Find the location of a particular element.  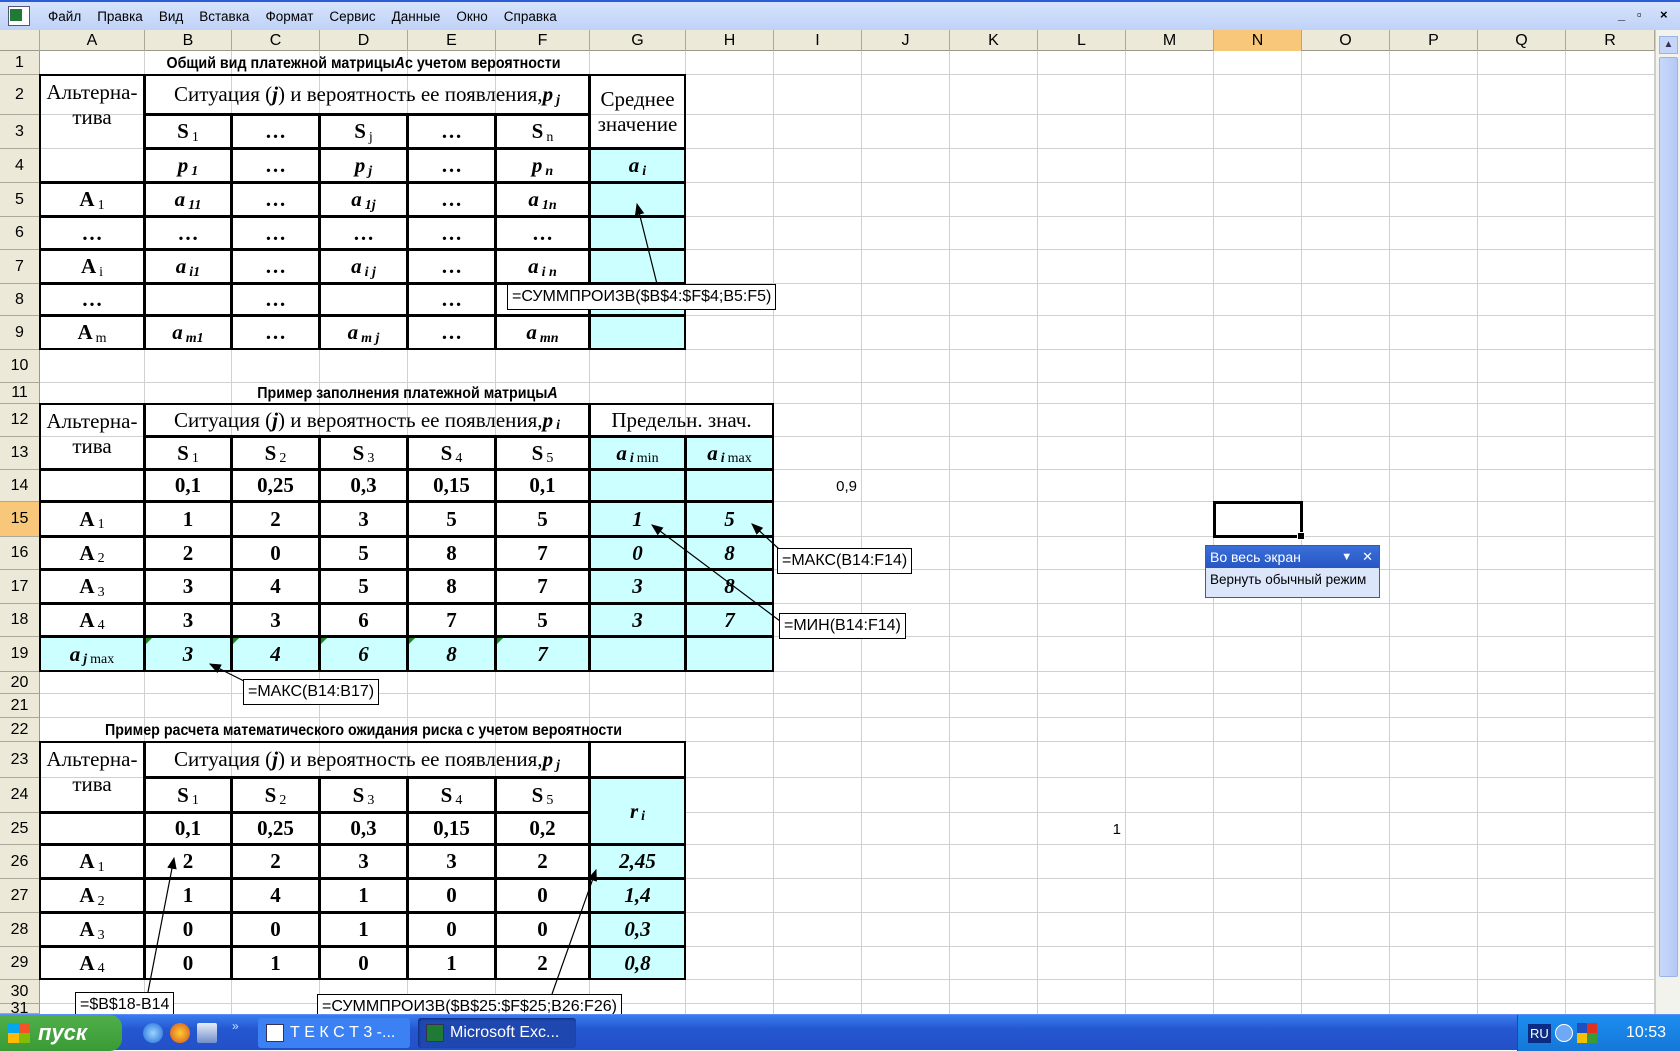

excel-doc-icon is located at coordinates (19, 16).